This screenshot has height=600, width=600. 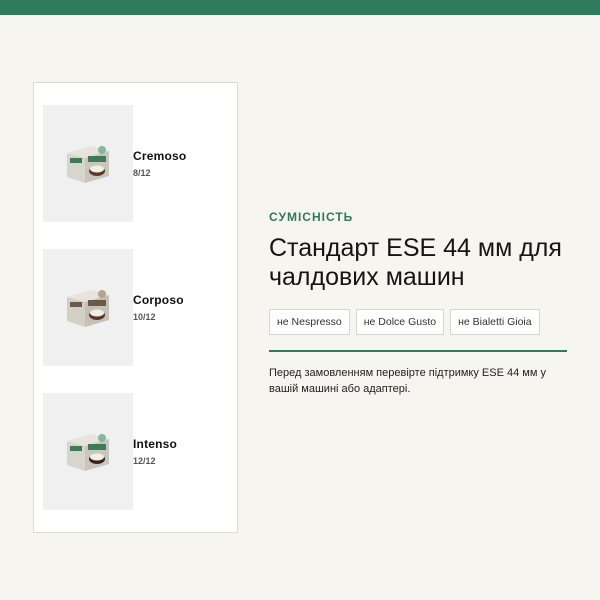 I want to click on top-accent-bar, so click(x=300, y=7).